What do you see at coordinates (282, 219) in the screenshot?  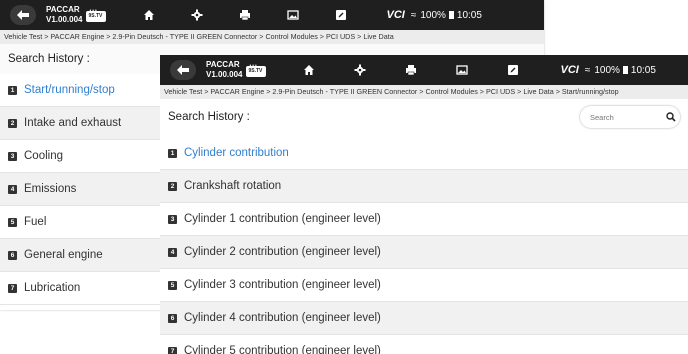 I see `list-item-label: Cylinder 1 contribution (engineer level)` at bounding box center [282, 219].